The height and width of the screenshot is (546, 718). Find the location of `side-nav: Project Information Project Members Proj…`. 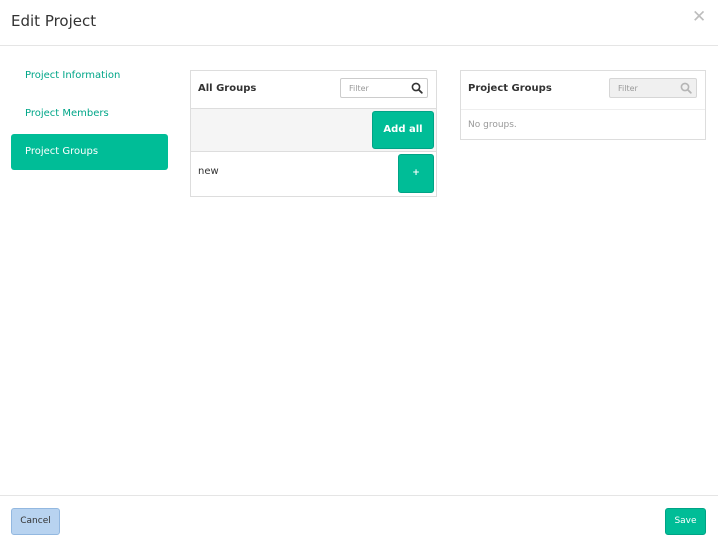

side-nav: Project Information Project Members Proj… is located at coordinates (89, 115).